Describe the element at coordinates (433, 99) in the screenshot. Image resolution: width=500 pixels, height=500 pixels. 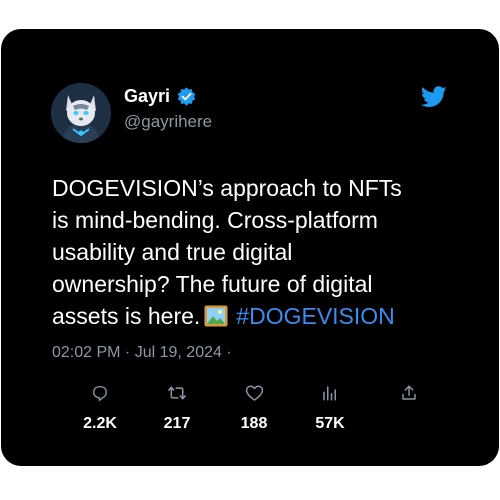
I see `twitter-bird-icon` at that location.